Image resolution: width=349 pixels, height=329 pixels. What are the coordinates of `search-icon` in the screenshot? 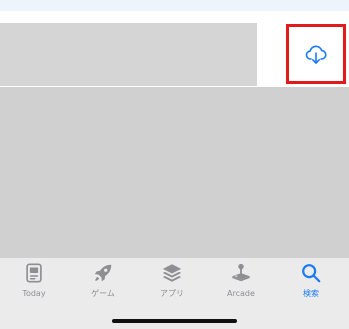 It's located at (311, 273).